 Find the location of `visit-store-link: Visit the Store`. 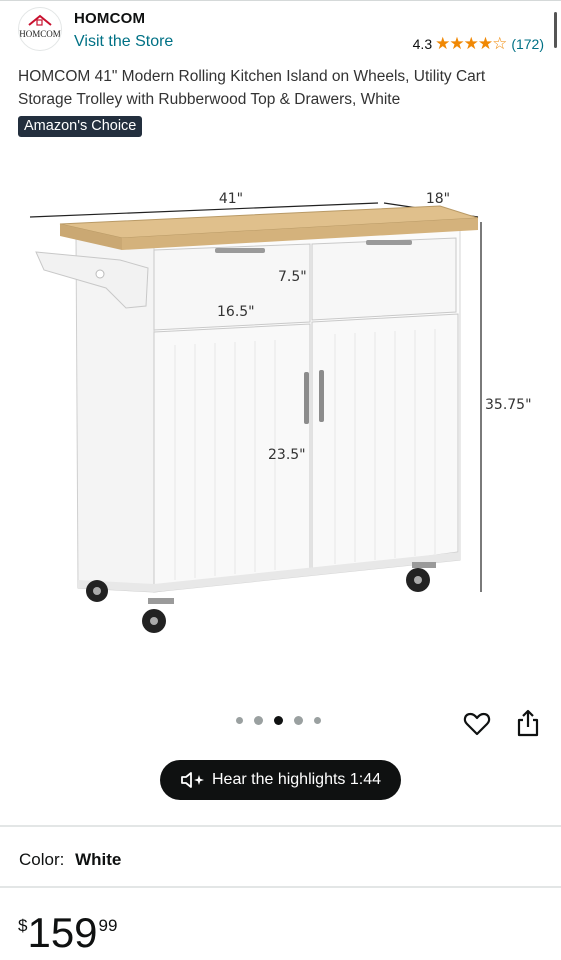

visit-store-link: Visit the Store is located at coordinates (123, 42).